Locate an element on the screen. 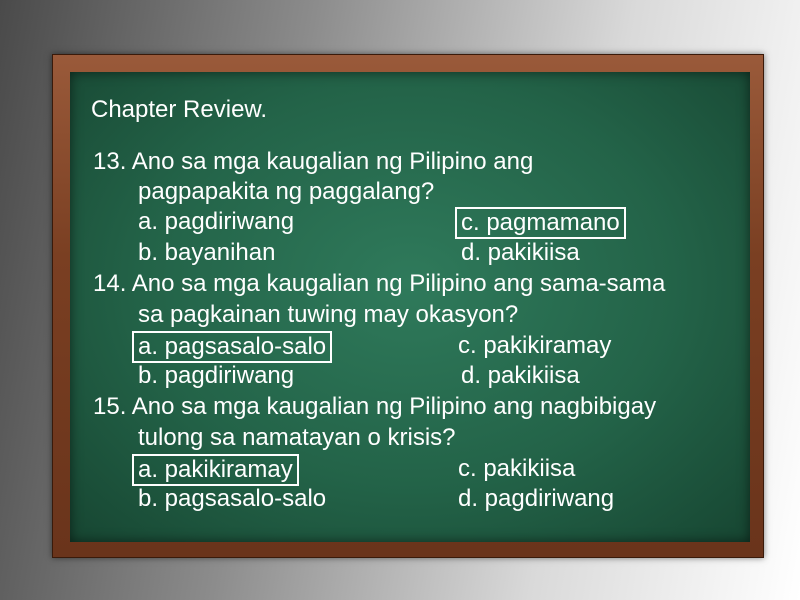 The width and height of the screenshot is (800, 600). question-15-option-b: b. pagsasalo-salo is located at coordinates (232, 498).